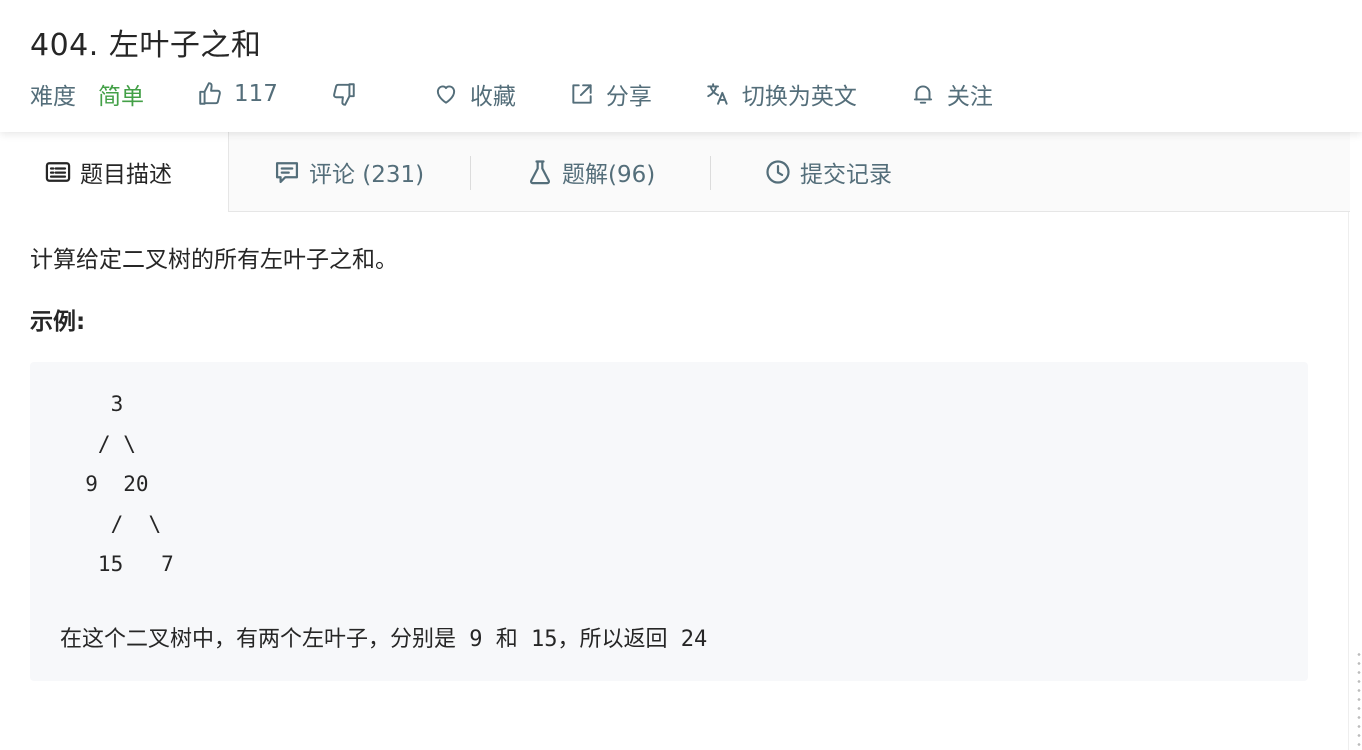 Image resolution: width=1362 pixels, height=750 pixels. I want to click on difficulty-label: 难度, so click(53, 97).